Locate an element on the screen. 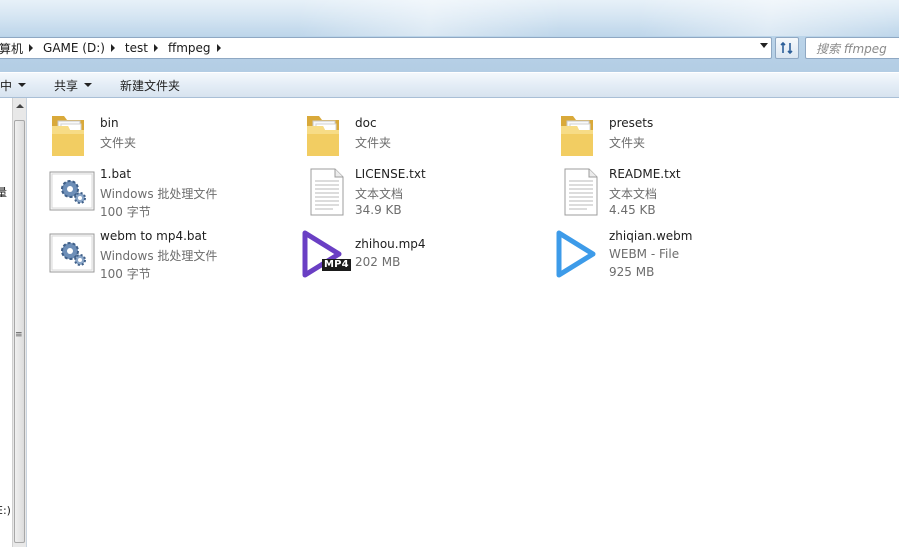 The image size is (899, 547). address-history-dropdown-icon is located at coordinates (764, 45).